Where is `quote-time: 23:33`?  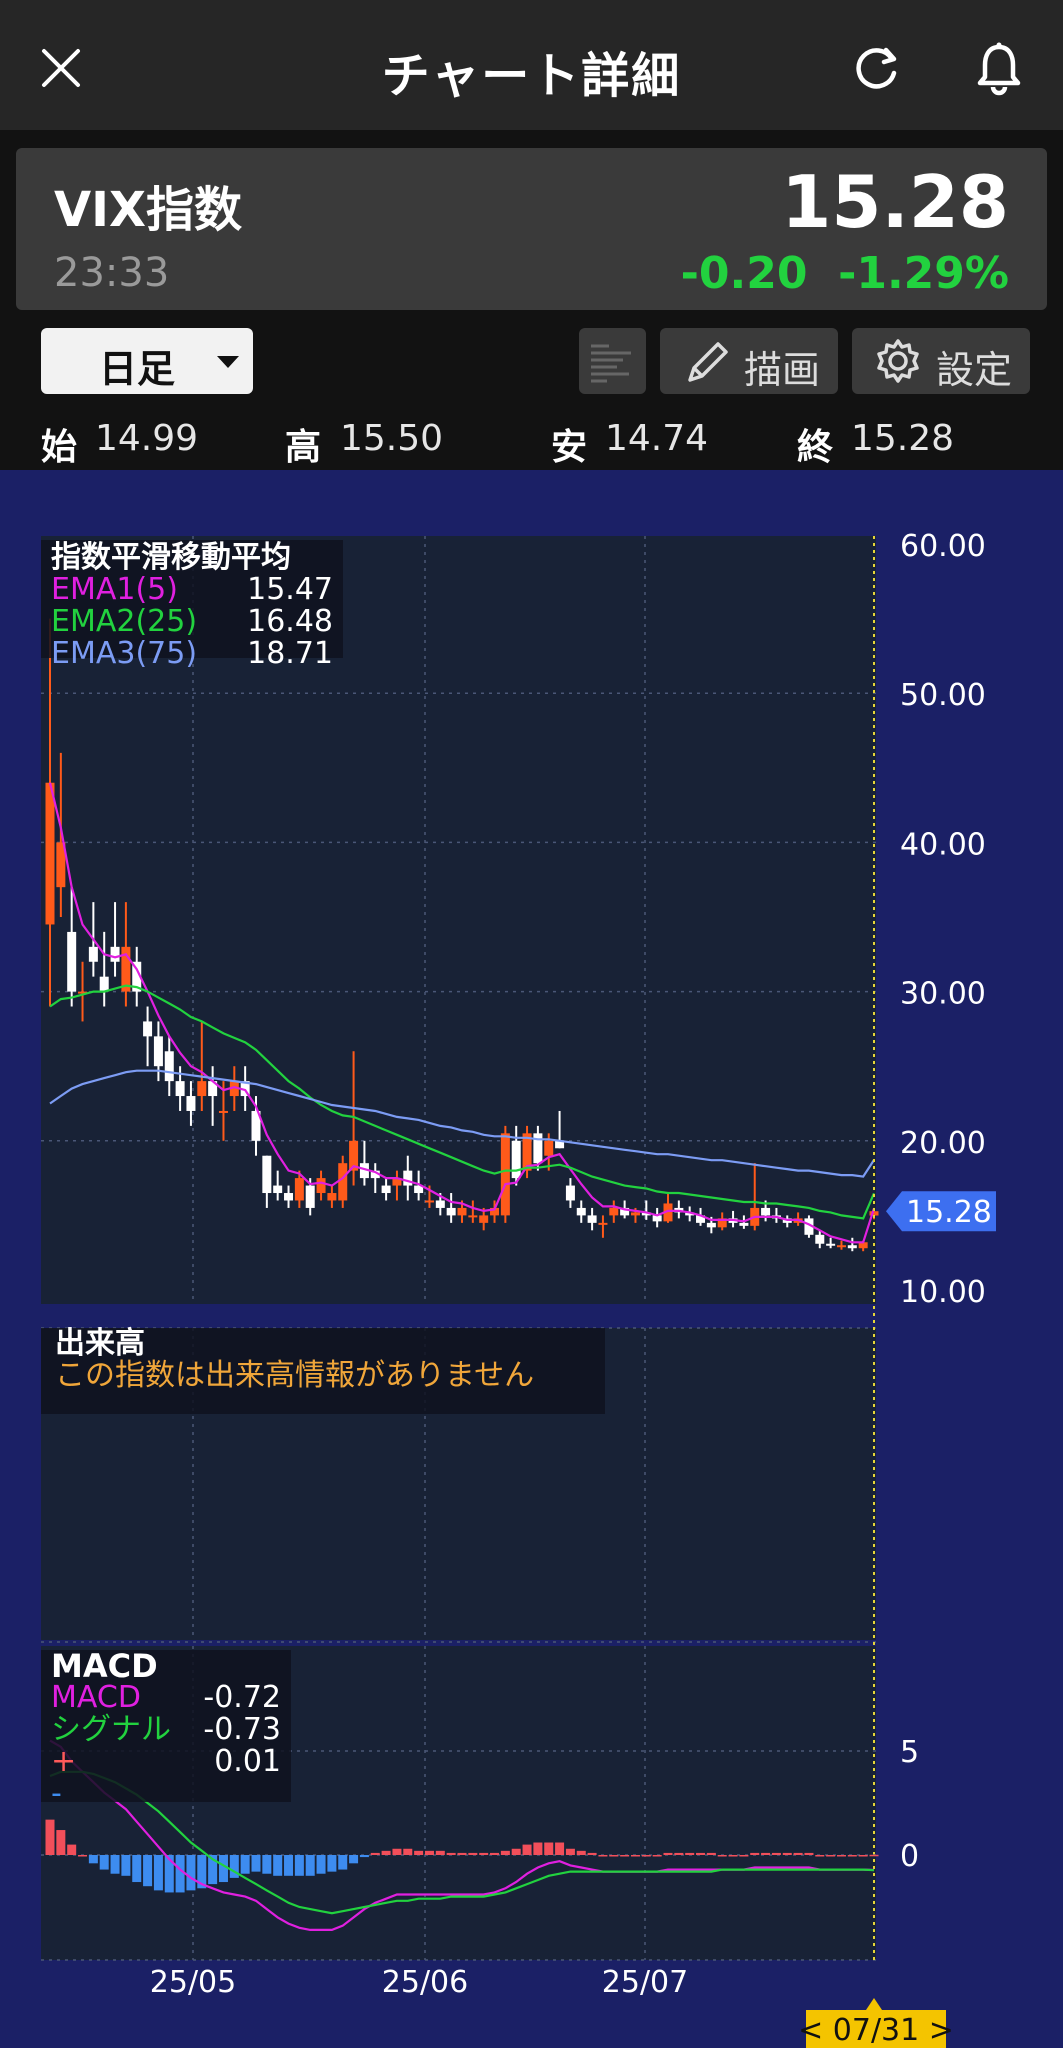
quote-time: 23:33 is located at coordinates (112, 273).